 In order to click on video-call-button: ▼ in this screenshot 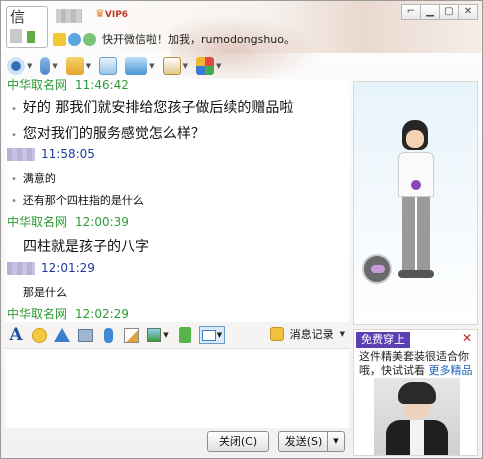, I will do `click(19, 66)`.